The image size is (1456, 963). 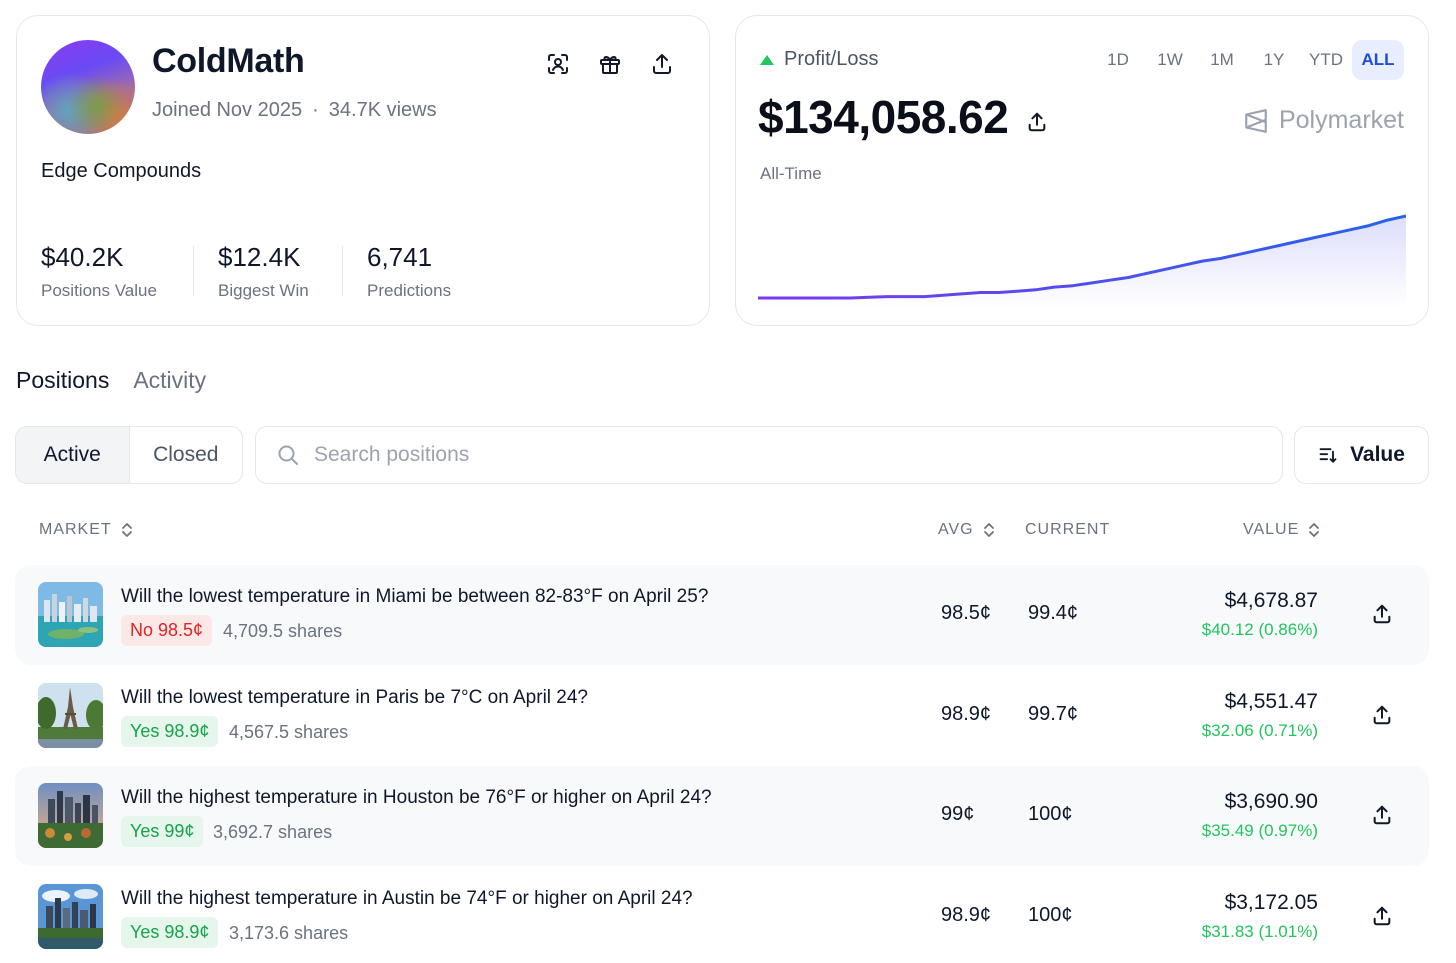 What do you see at coordinates (273, 832) in the screenshot?
I see `share-count: 3,692.7 shares` at bounding box center [273, 832].